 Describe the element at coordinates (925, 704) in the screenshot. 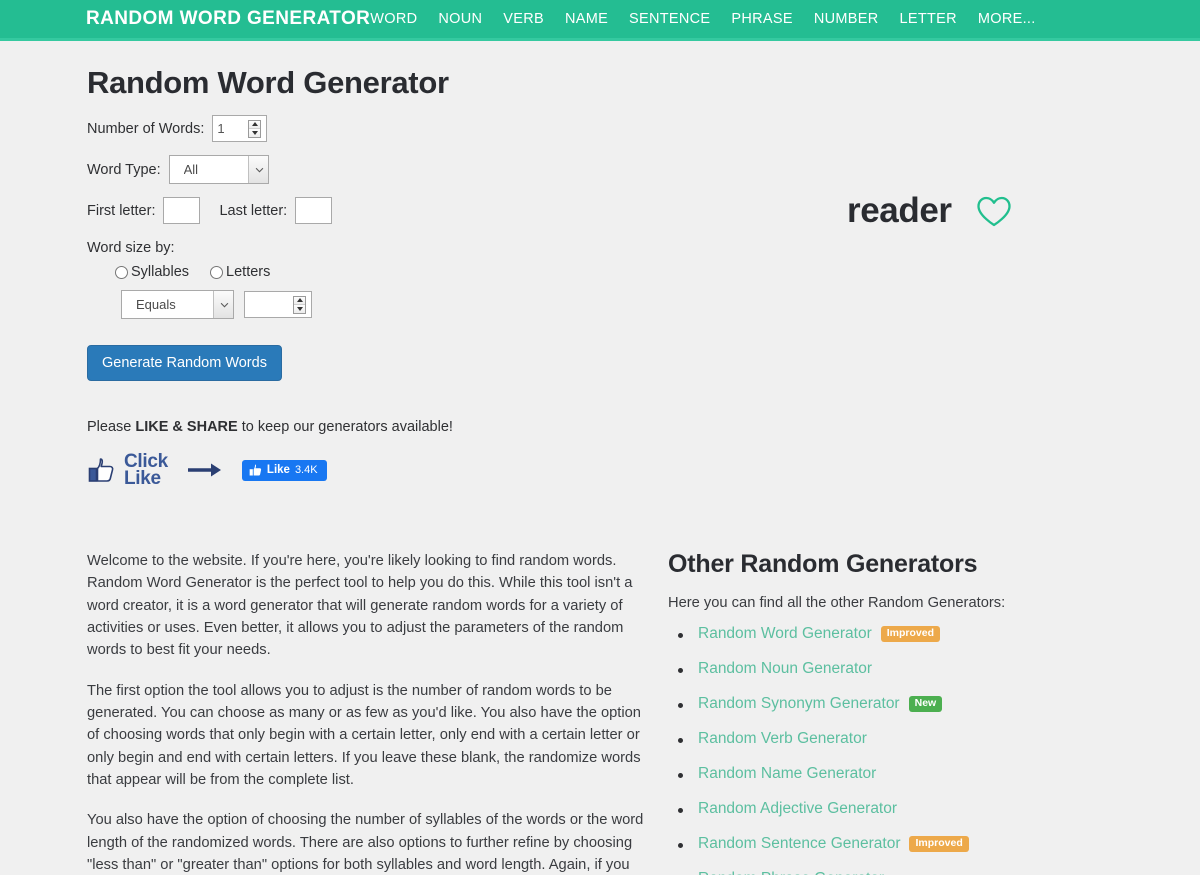

I see `status-badge: New` at that location.